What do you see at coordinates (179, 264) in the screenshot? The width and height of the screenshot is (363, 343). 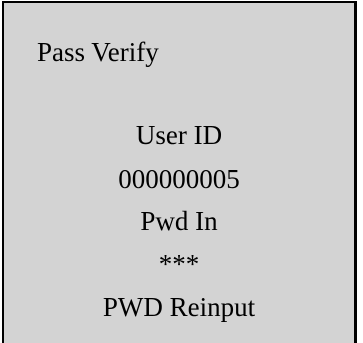 I see `password-field: ***` at bounding box center [179, 264].